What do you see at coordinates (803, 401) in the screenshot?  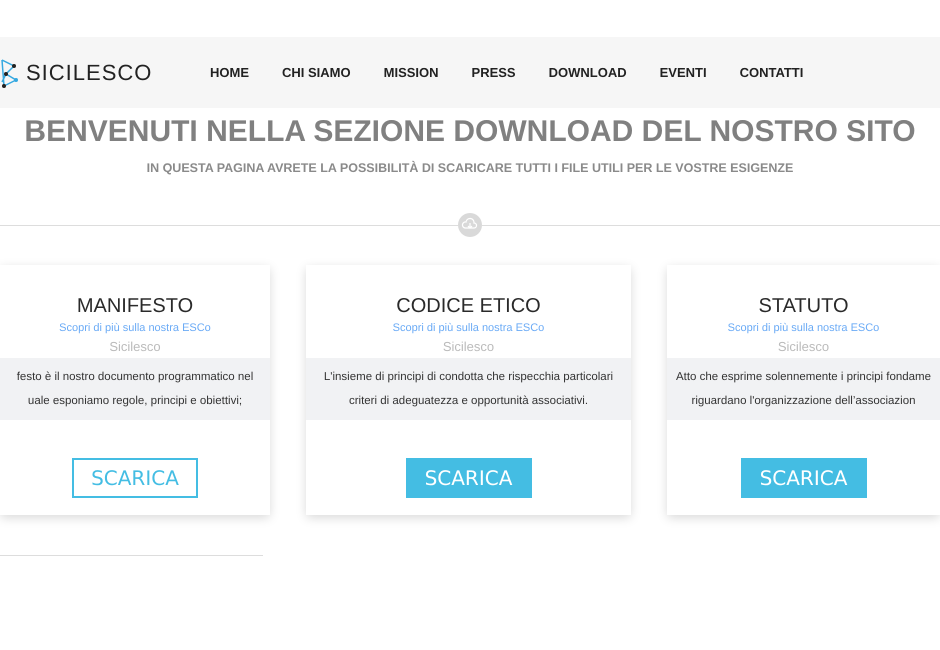 I see `description-text: riguardano l'organizzazione dell’associazion` at bounding box center [803, 401].